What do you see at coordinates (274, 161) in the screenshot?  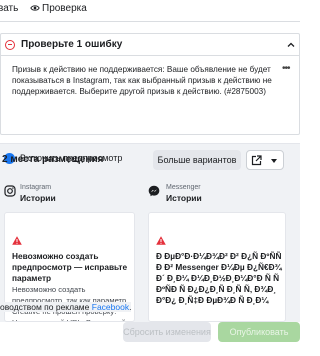 I see `caret-down-icon` at bounding box center [274, 161].